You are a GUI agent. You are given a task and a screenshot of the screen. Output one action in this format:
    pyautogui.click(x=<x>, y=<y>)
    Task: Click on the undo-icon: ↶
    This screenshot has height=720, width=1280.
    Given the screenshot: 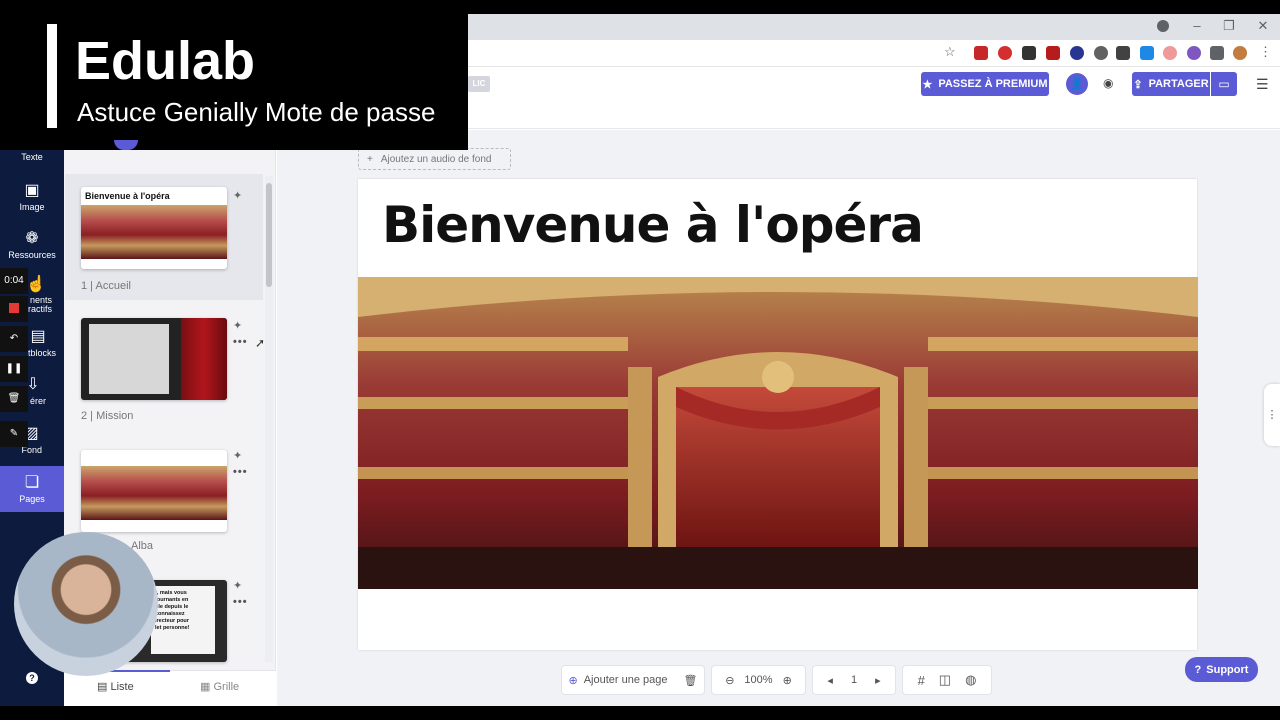 What is the action you would take?
    pyautogui.click(x=14, y=338)
    